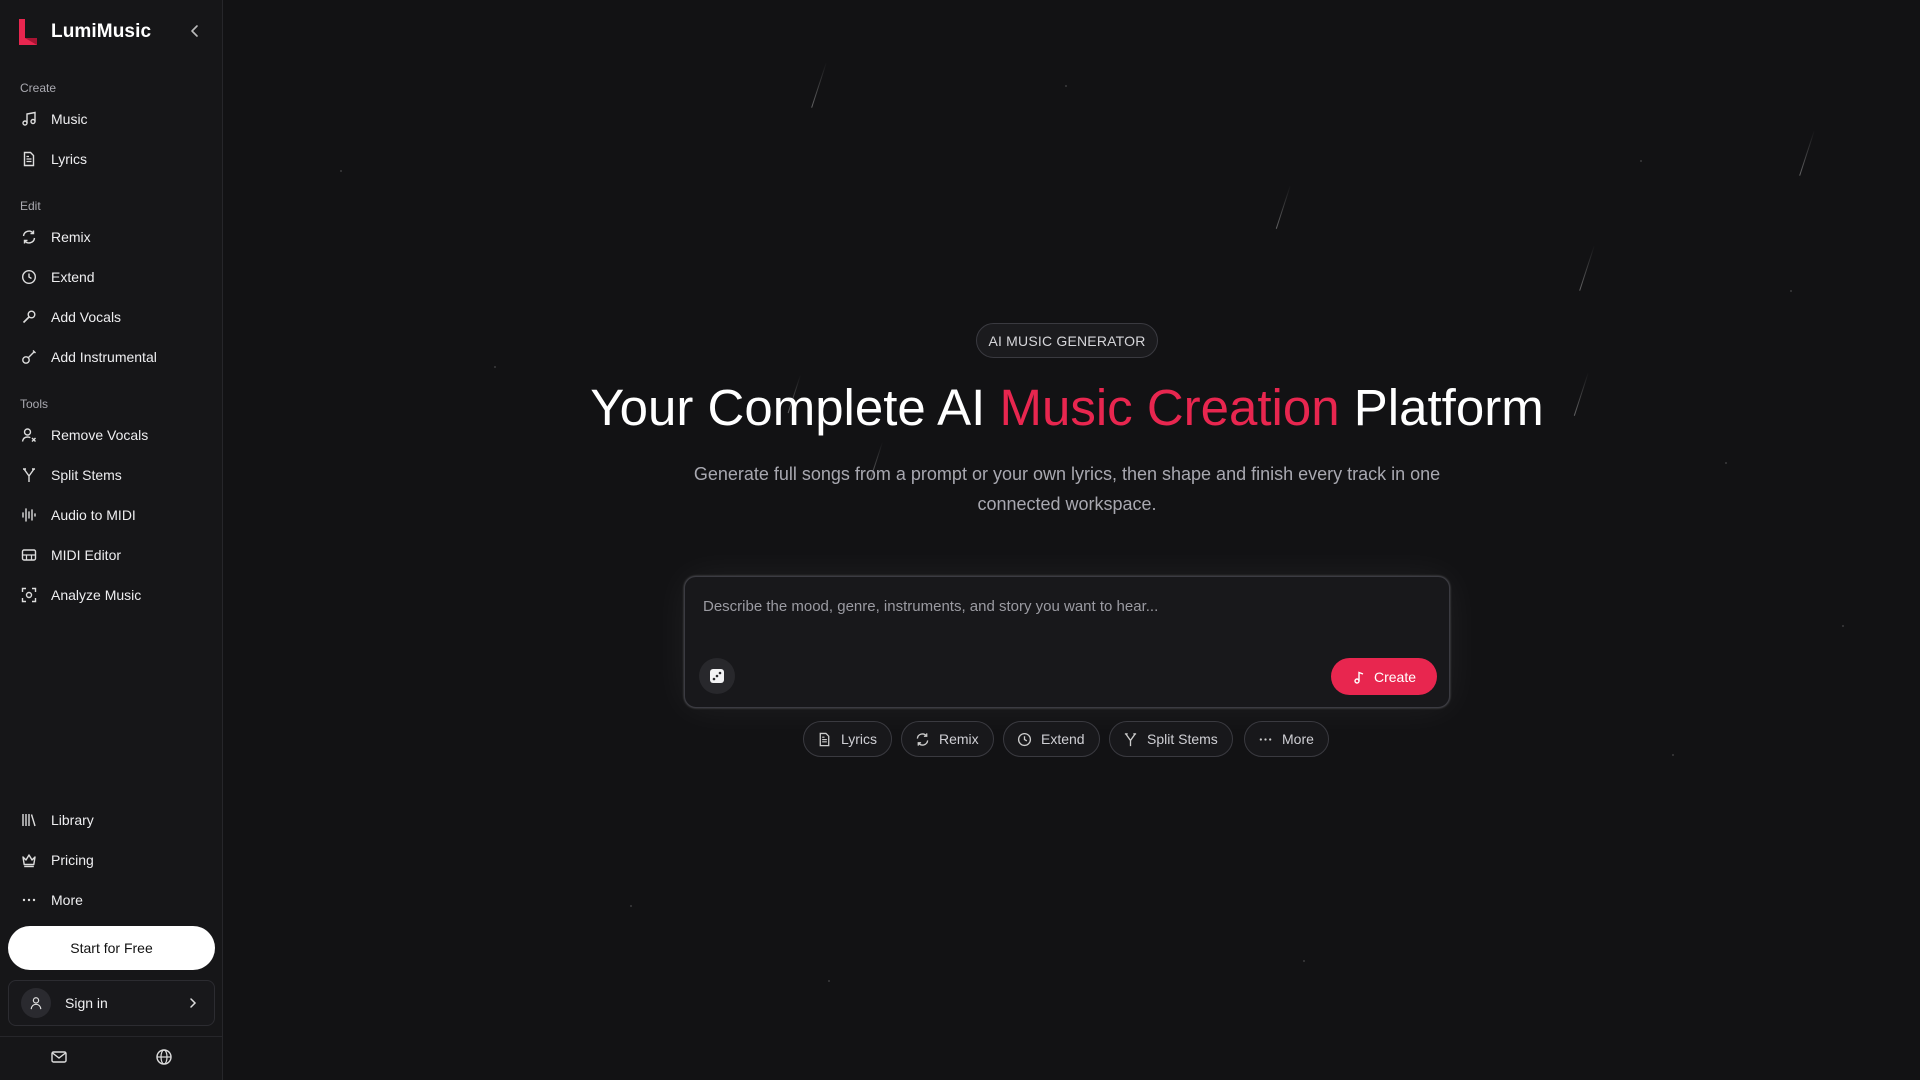  What do you see at coordinates (193, 1003) in the screenshot?
I see `chevron-right-icon` at bounding box center [193, 1003].